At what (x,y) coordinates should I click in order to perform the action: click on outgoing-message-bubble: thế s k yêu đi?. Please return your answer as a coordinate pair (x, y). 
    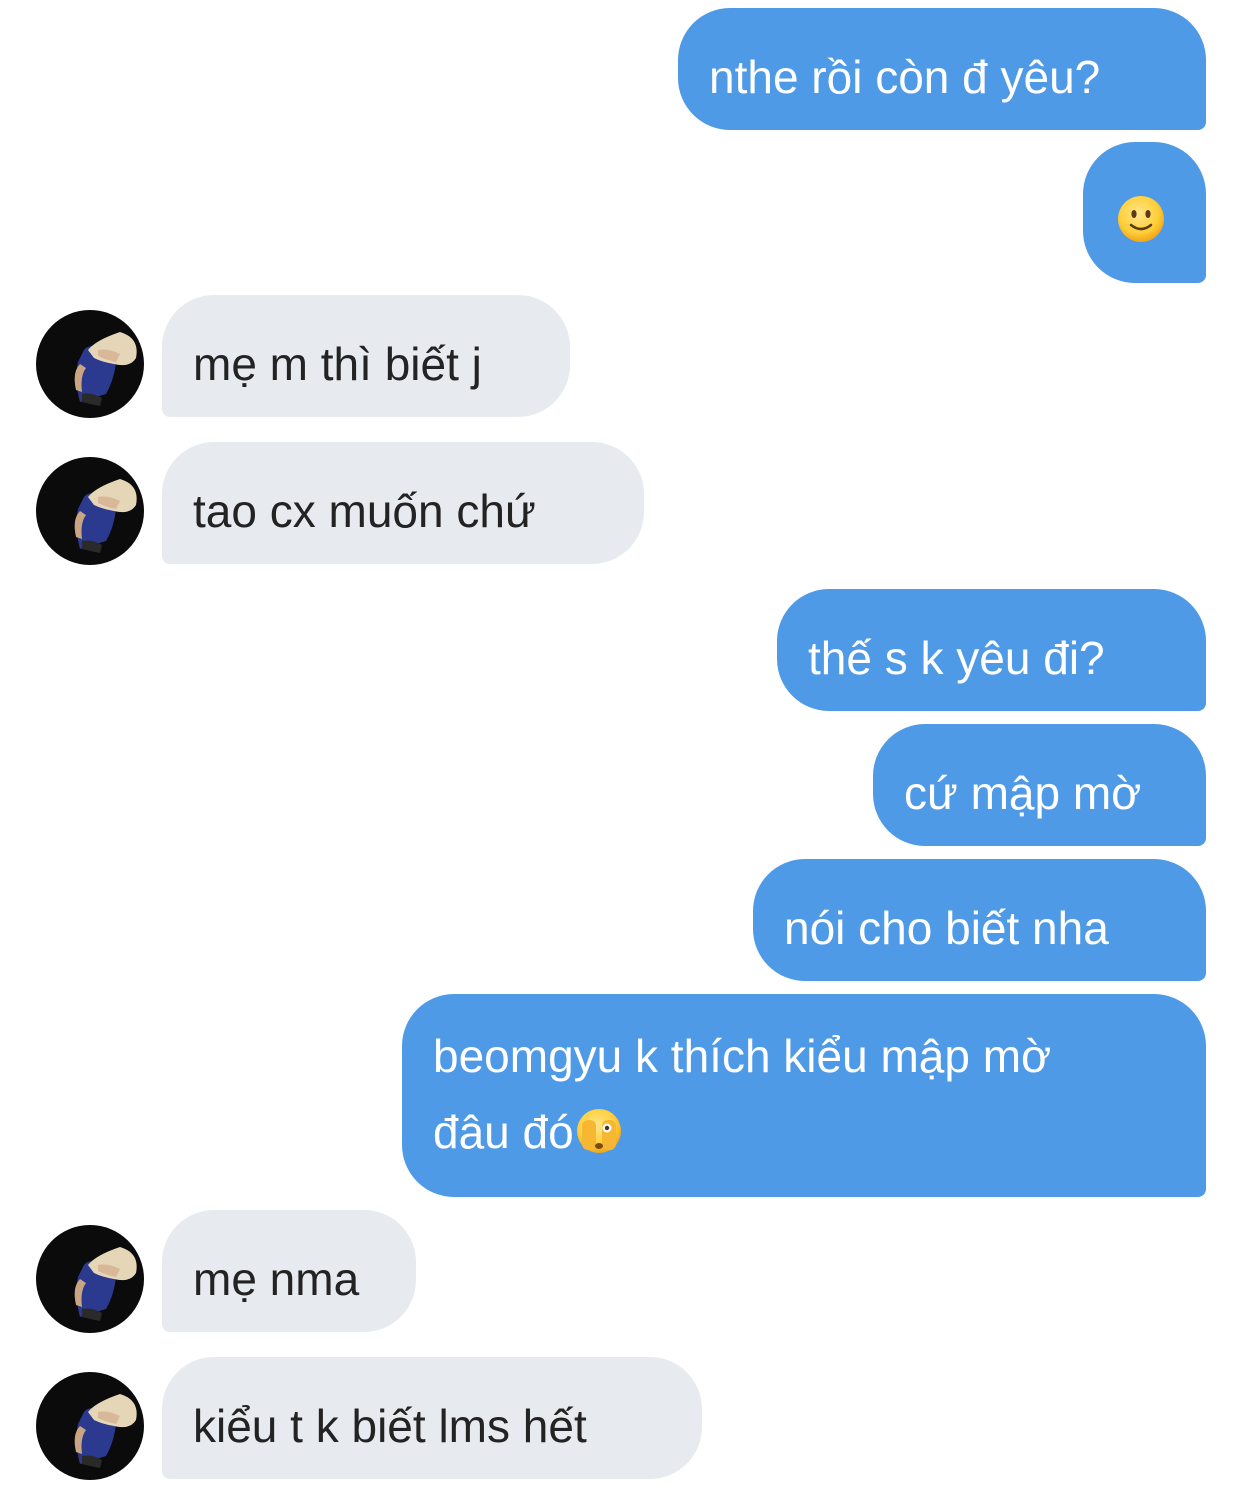
    Looking at the image, I should click on (991, 650).